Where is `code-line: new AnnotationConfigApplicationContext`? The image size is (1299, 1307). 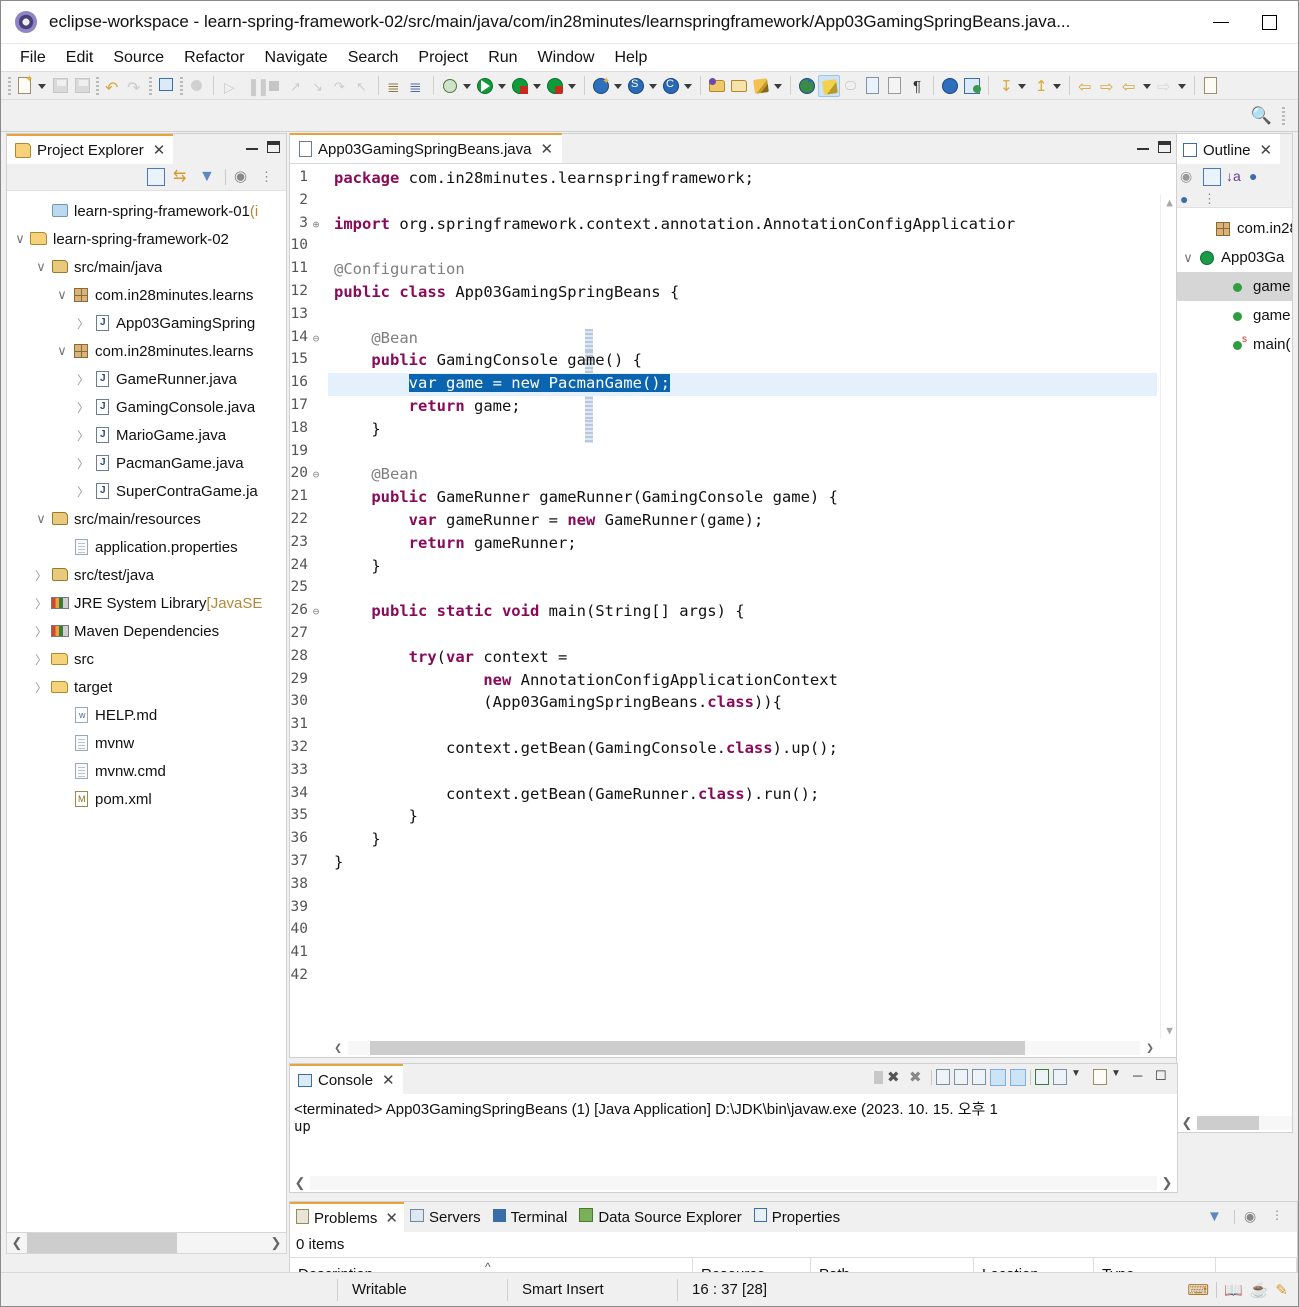 code-line: new AnnotationConfigApplicationContext is located at coordinates (586, 680).